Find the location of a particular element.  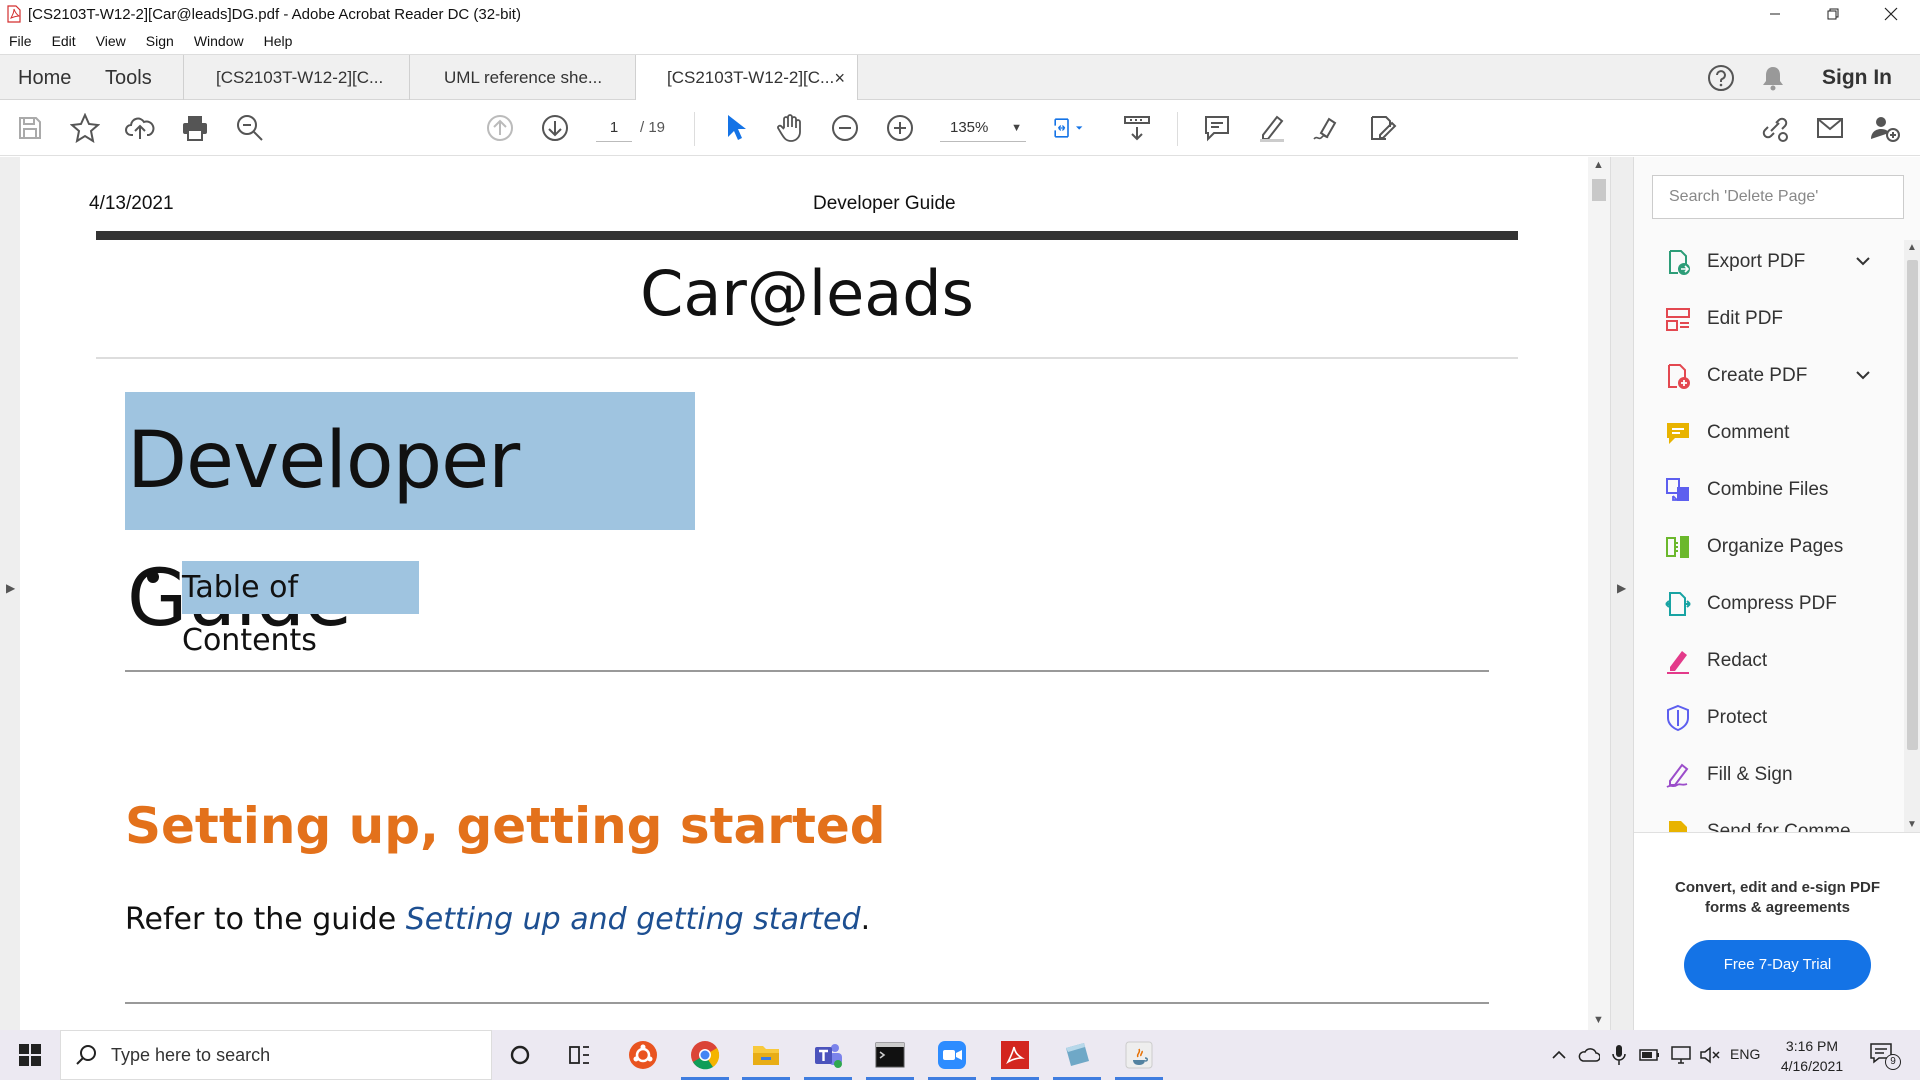

section-divider is located at coordinates (807, 671).